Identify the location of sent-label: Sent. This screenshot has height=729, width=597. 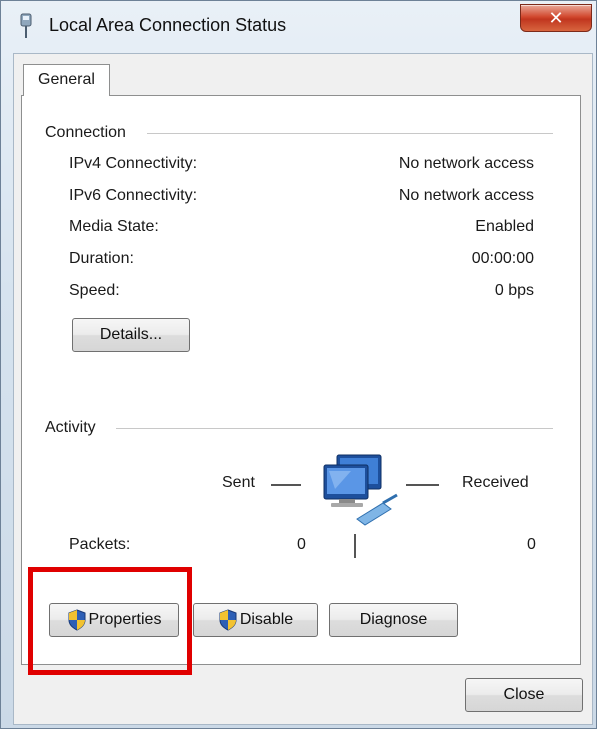
(238, 482).